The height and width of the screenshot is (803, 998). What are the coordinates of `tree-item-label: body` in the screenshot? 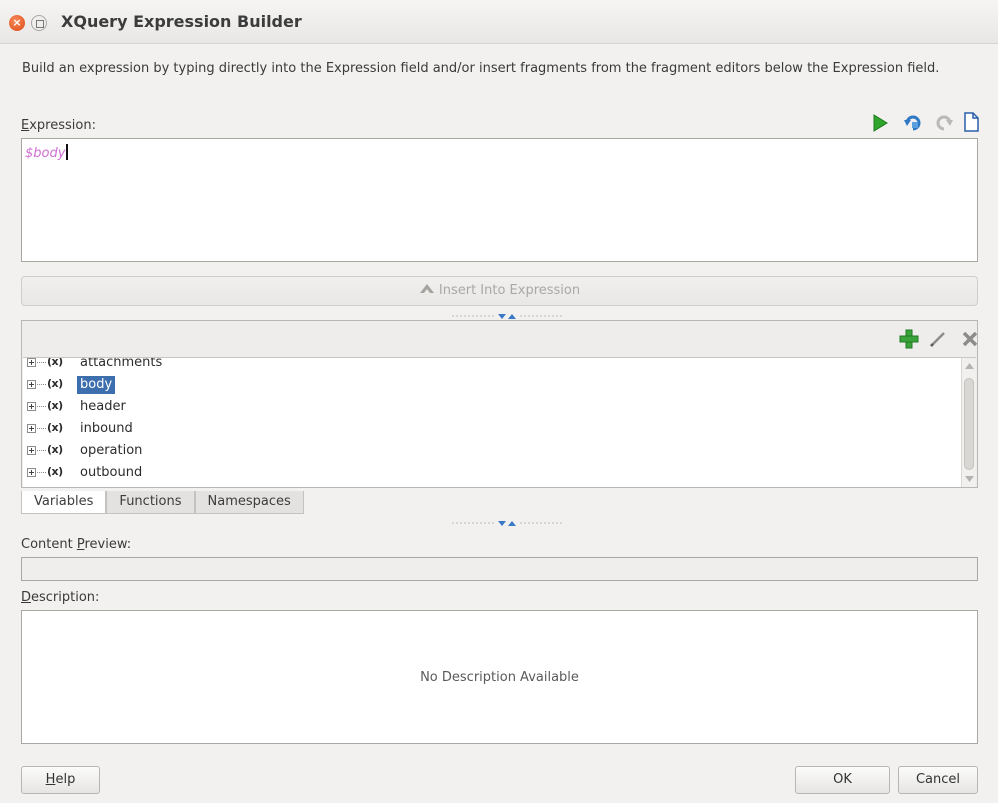 It's located at (96, 385).